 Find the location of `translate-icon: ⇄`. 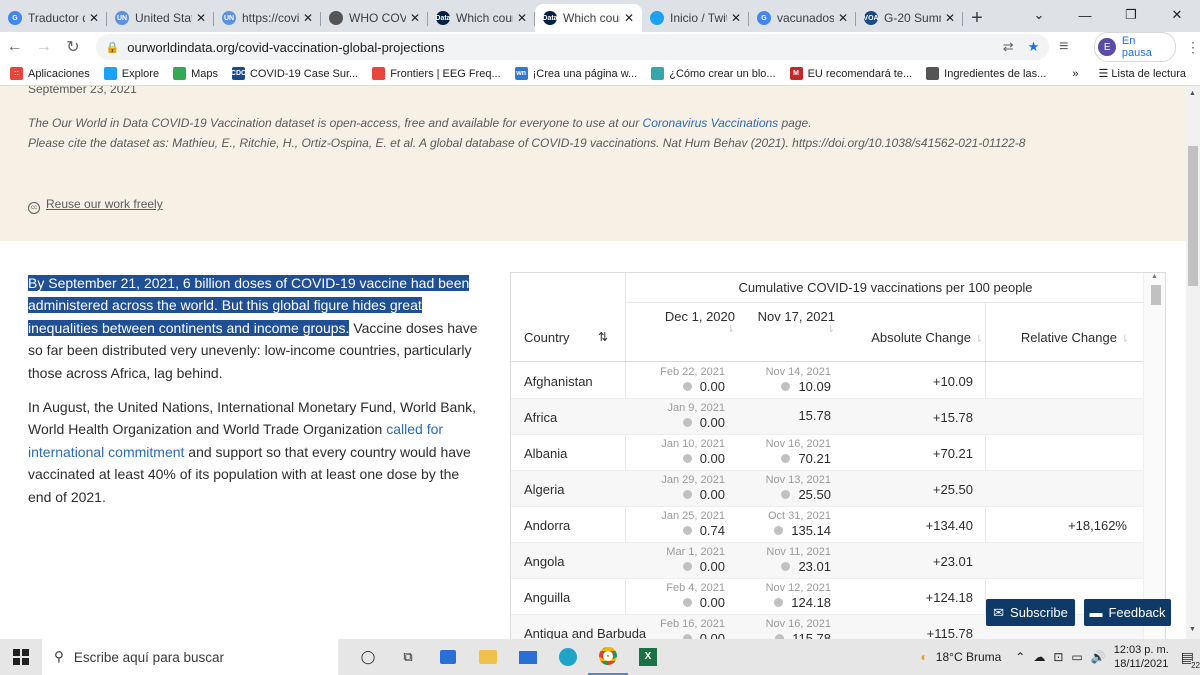

translate-icon: ⇄ is located at coordinates (1008, 47).